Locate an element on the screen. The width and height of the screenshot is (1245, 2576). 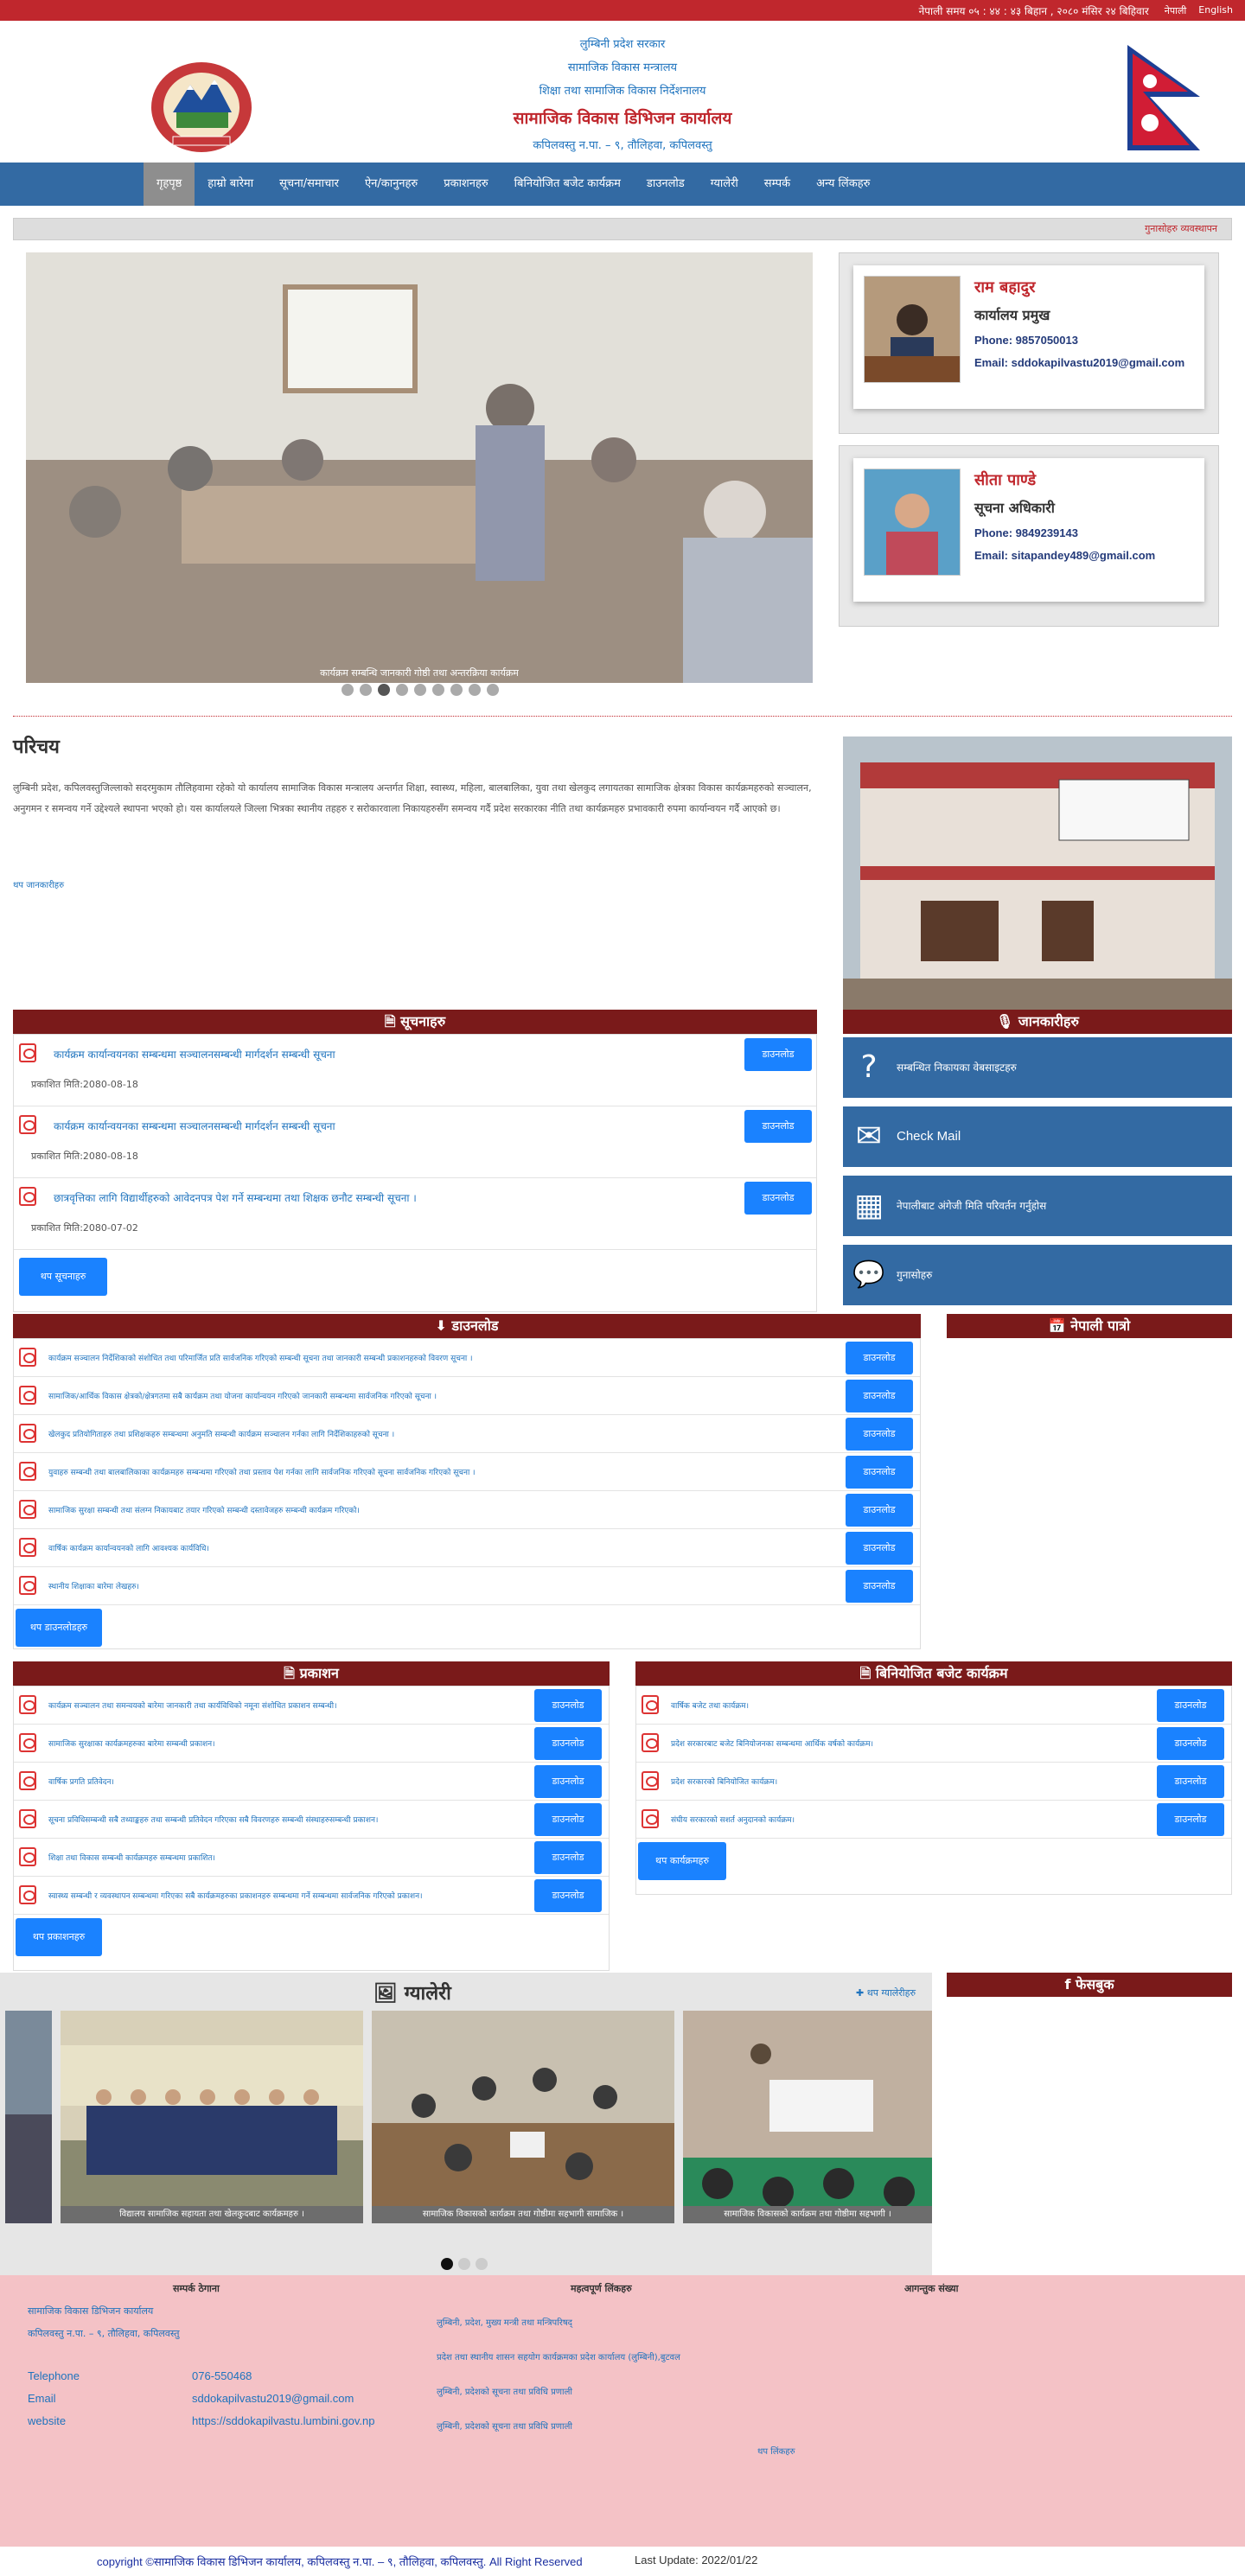
nav-contact: सम्पर्क is located at coordinates (777, 184).